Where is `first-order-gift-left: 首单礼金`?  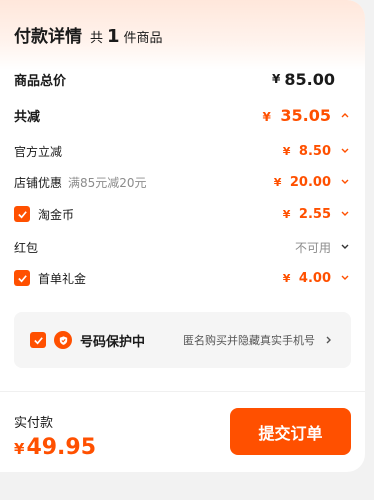
first-order-gift-left: 首单礼金 is located at coordinates (50, 278).